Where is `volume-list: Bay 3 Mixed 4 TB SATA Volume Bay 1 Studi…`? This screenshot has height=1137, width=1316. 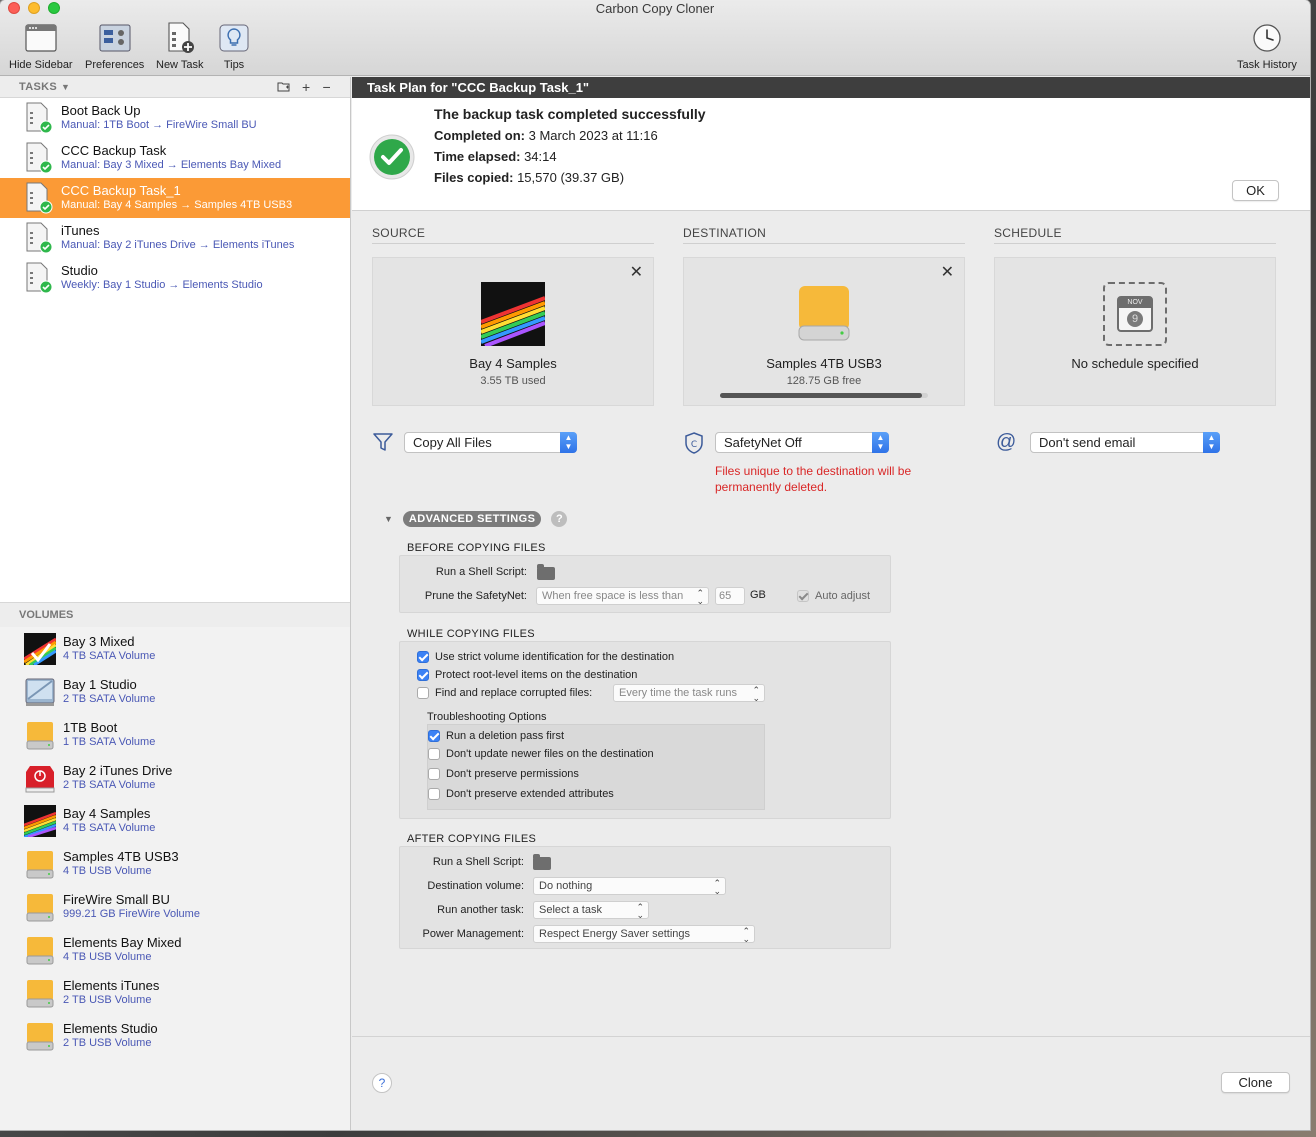 volume-list: Bay 3 Mixed 4 TB SATA Volume Bay 1 Studi… is located at coordinates (175, 878).